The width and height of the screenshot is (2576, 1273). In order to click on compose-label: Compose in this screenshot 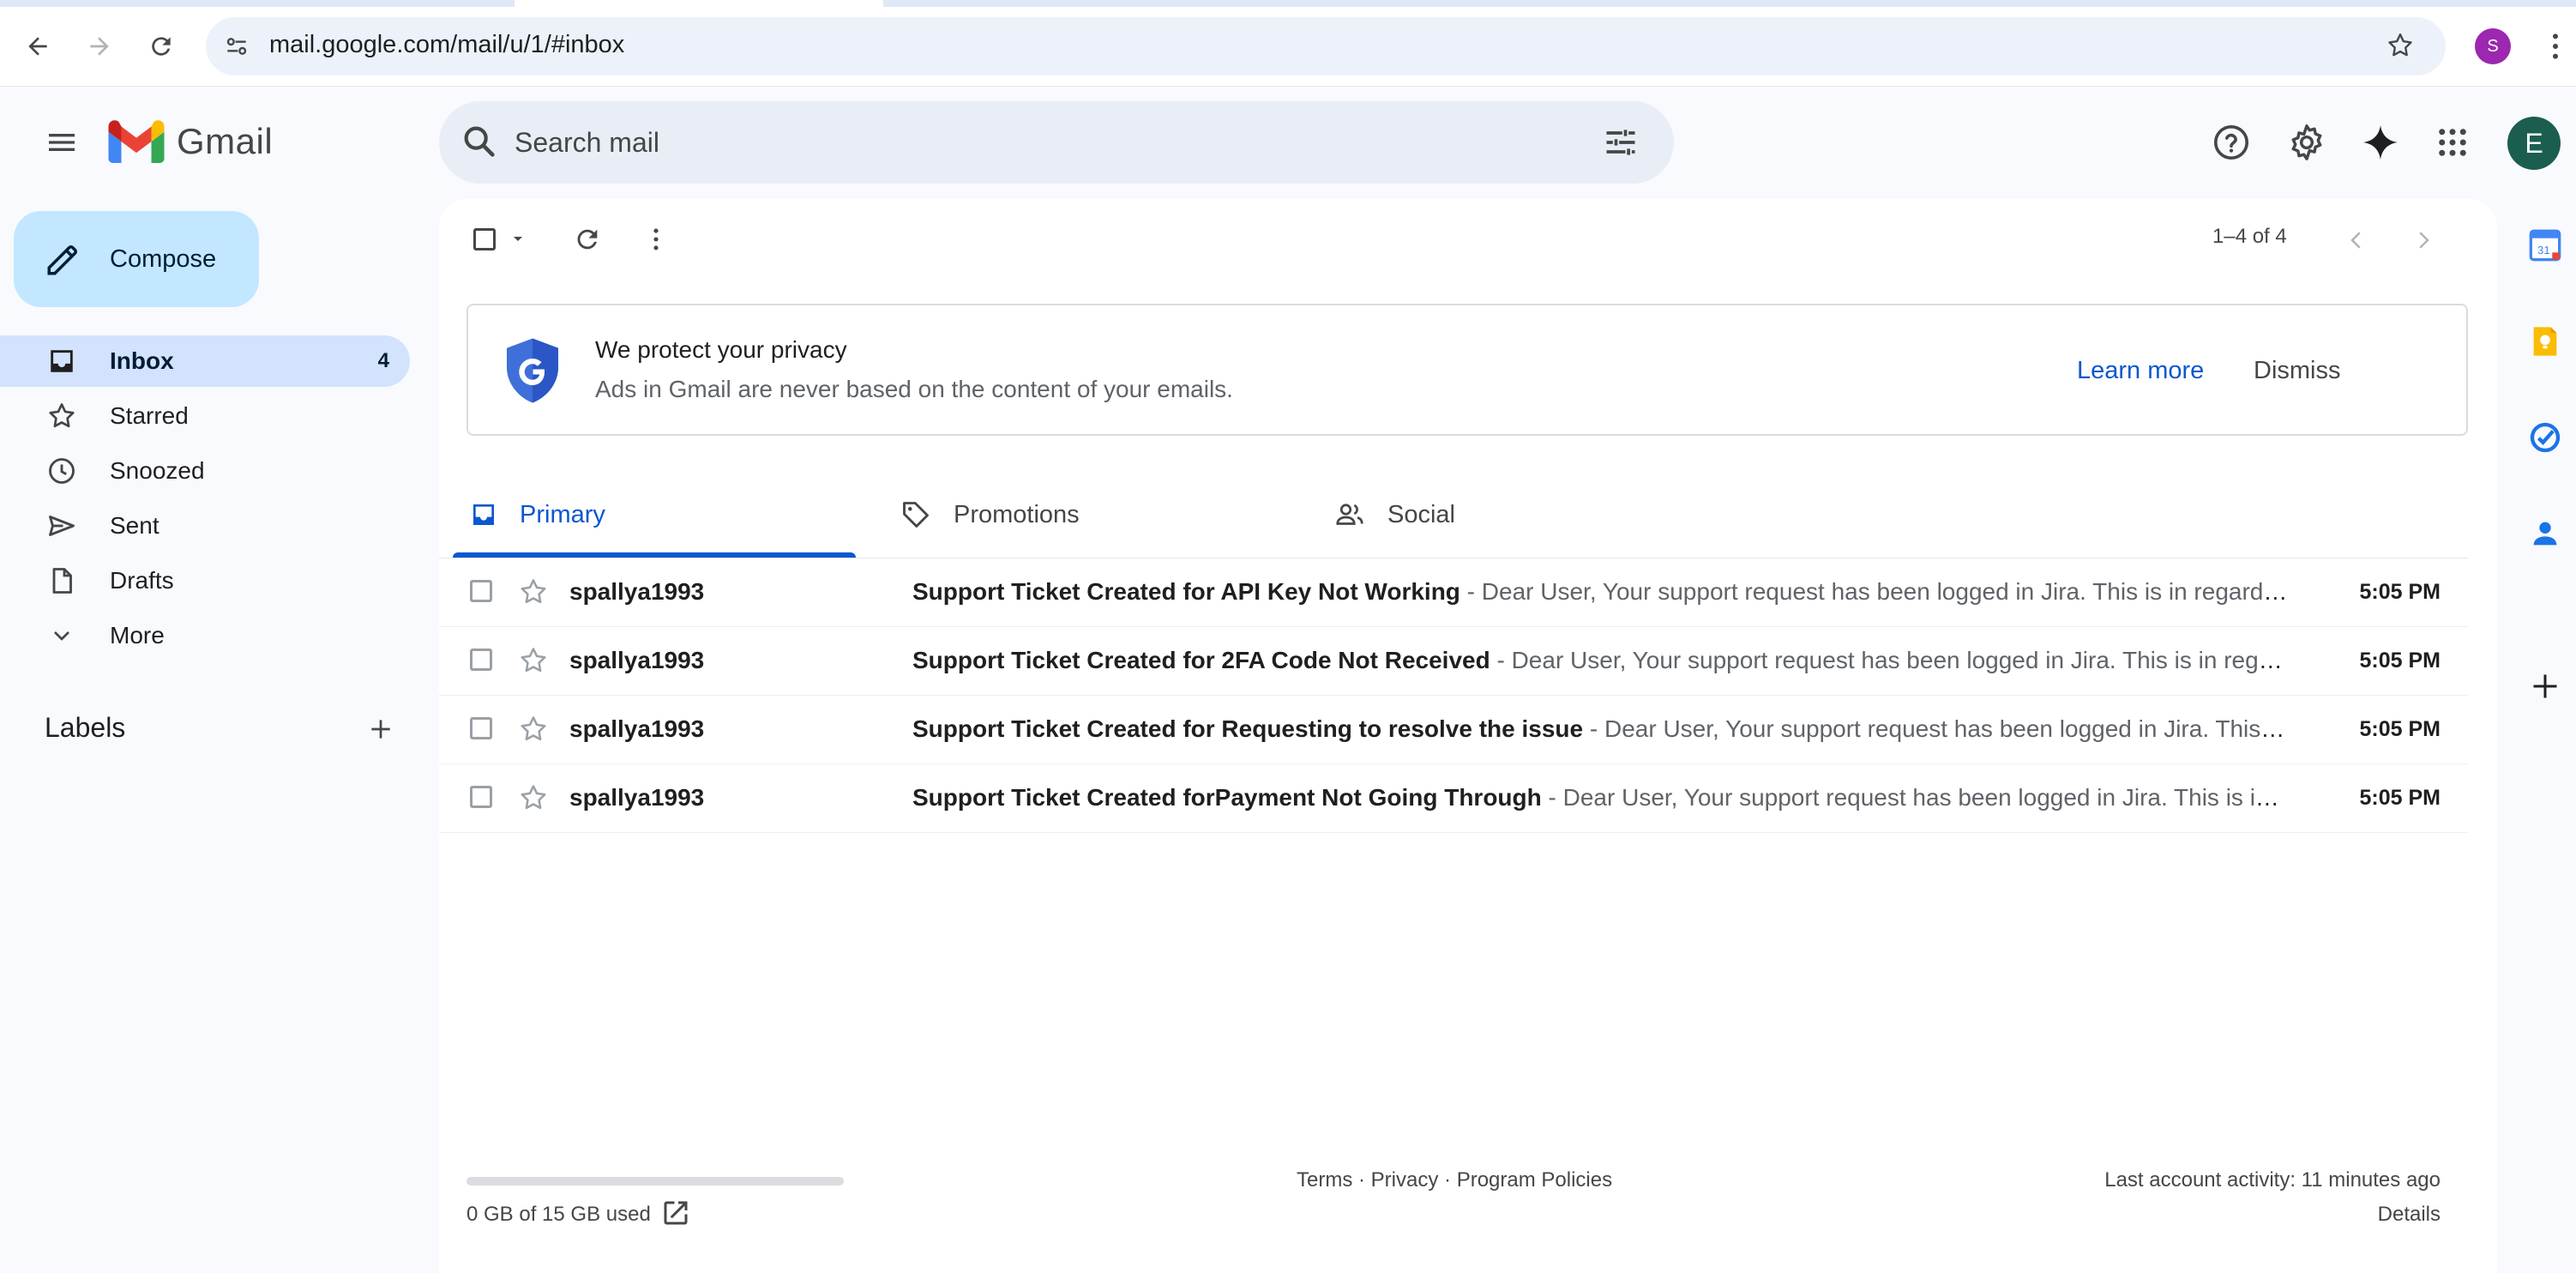, I will do `click(163, 258)`.